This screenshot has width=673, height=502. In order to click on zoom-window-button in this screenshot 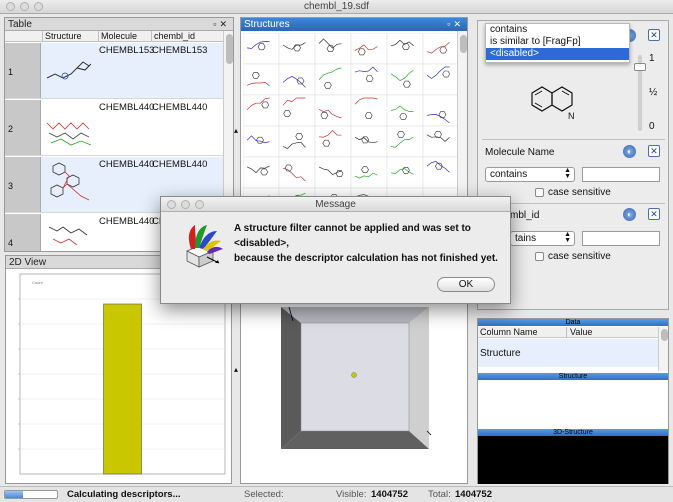, I will do `click(38, 6)`.